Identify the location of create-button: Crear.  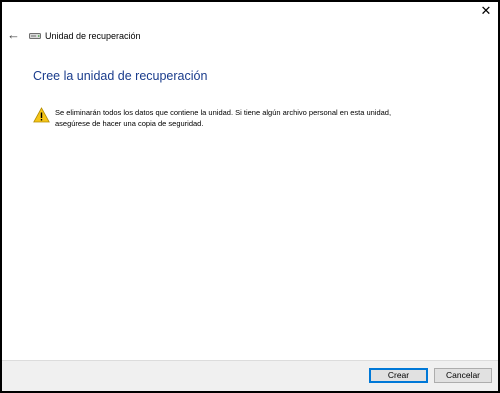
(398, 375).